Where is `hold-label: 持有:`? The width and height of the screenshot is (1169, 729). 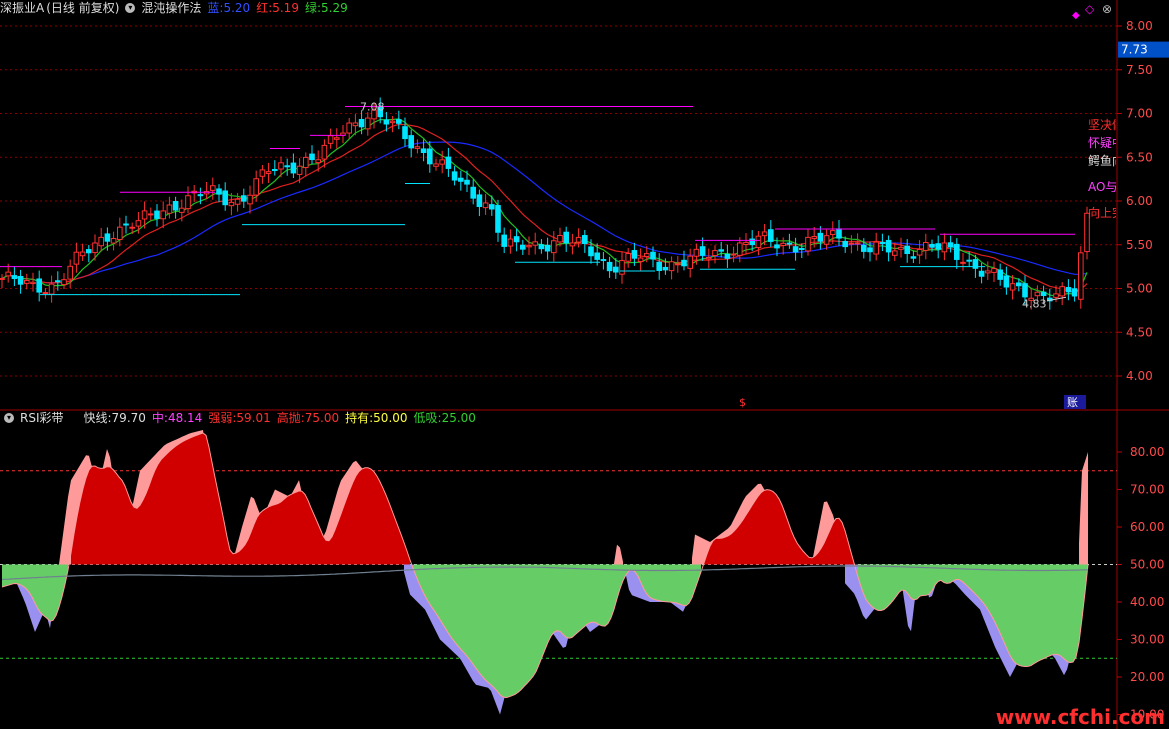
hold-label: 持有: is located at coordinates (359, 418).